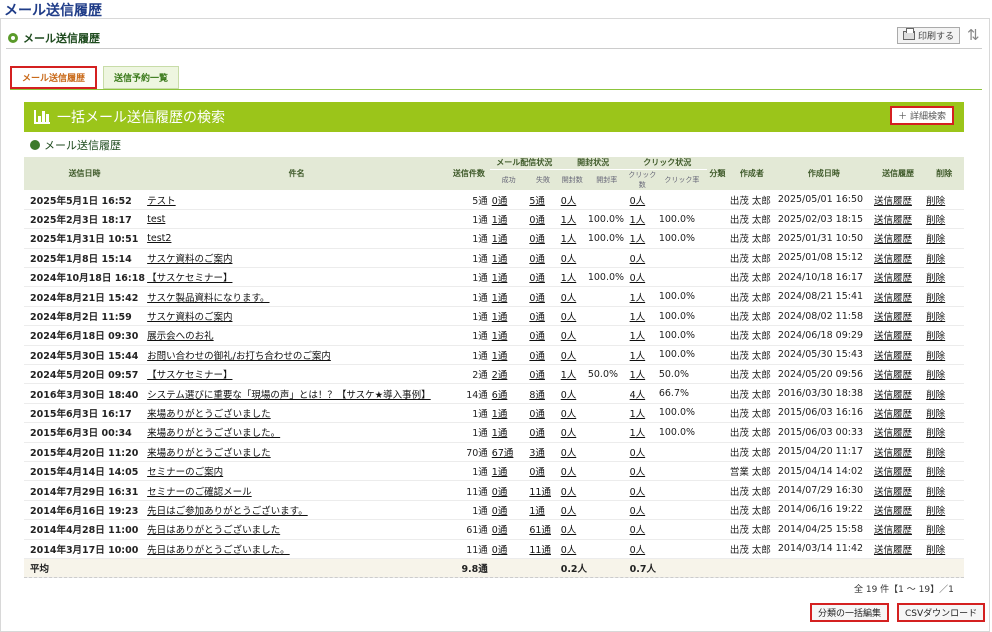 The width and height of the screenshot is (992, 632). Describe the element at coordinates (941, 612) in the screenshot. I see `csv-download-button: CSVダウンロード` at that location.